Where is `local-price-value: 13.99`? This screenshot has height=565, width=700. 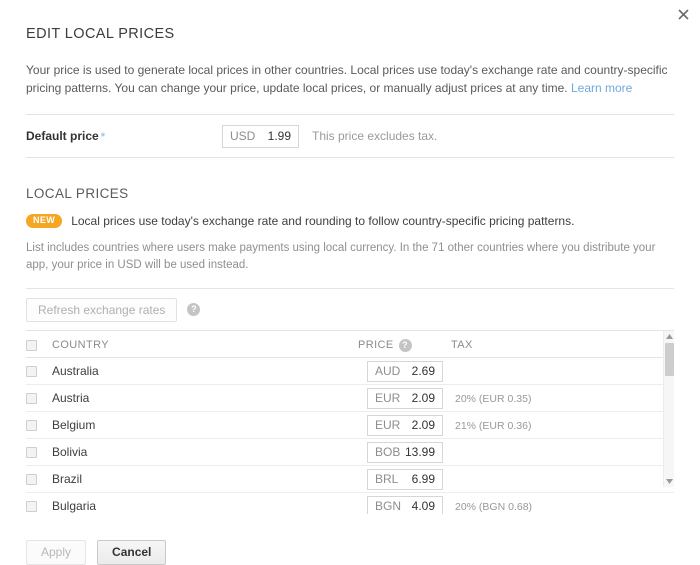 local-price-value: 13.99 is located at coordinates (419, 452).